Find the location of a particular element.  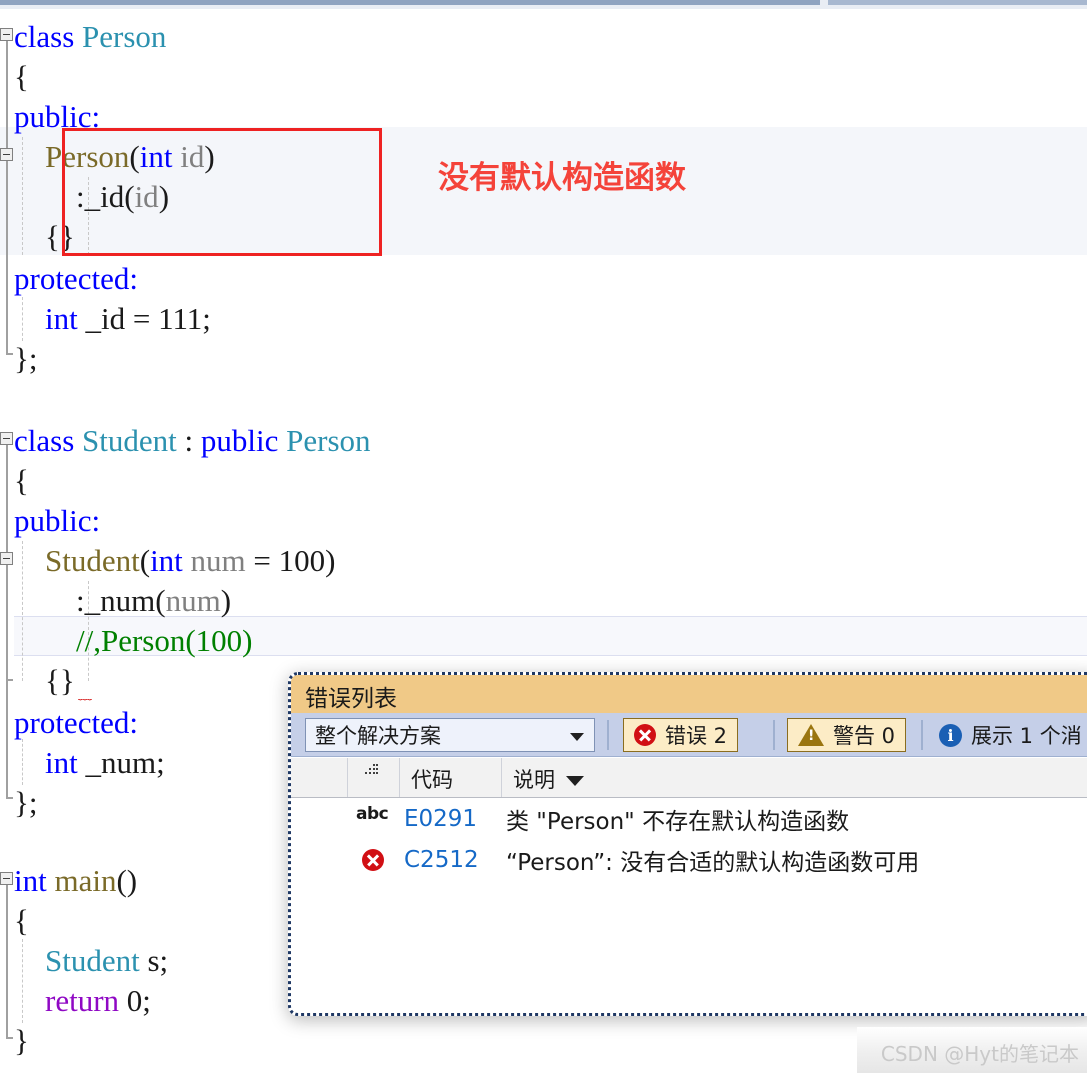

severity-cell is located at coordinates (373, 859).